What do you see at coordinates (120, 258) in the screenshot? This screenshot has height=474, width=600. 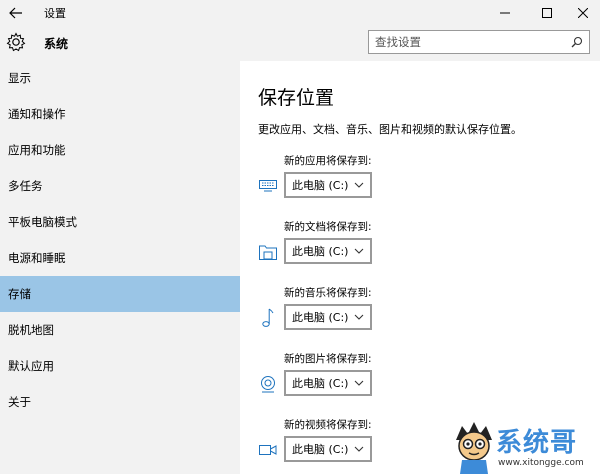 I see `sidebar-item-power-sleep: 电源和睡眠` at bounding box center [120, 258].